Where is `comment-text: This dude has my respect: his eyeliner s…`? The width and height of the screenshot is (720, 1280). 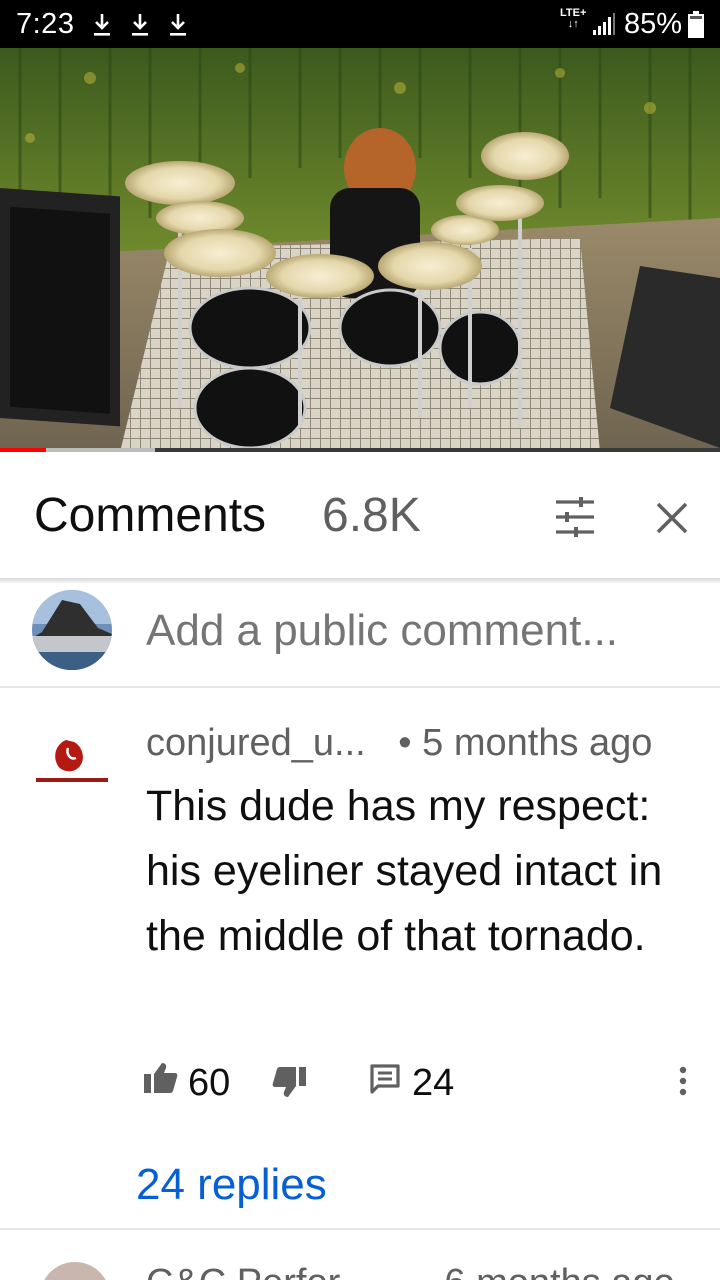
comment-text: This dude has my respect: his eyeliner s… is located at coordinates (404, 871).